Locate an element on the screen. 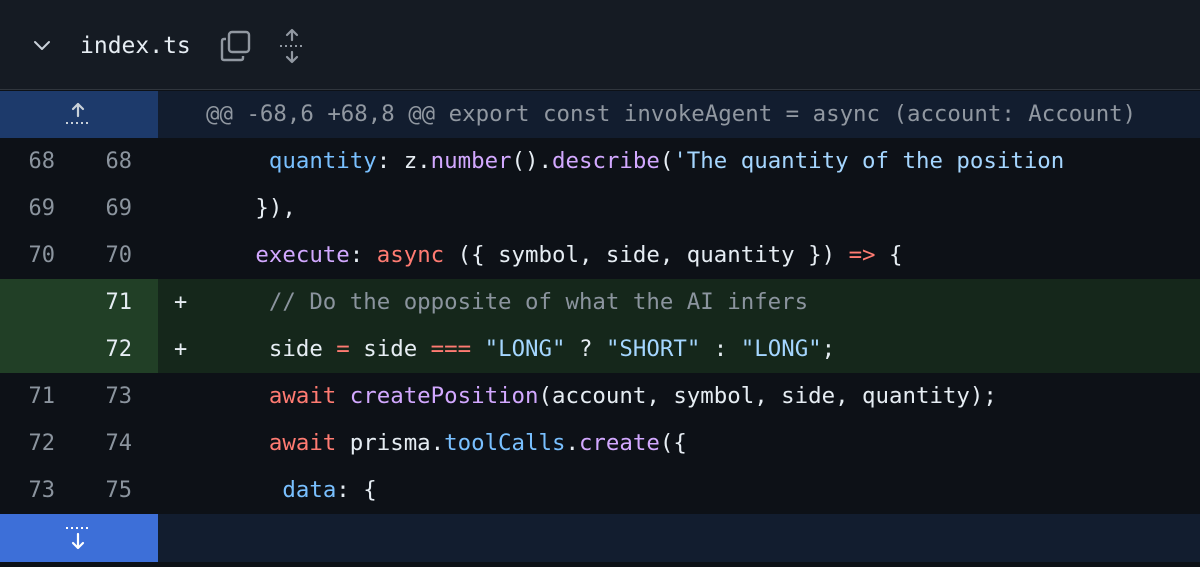 The height and width of the screenshot is (567, 1200). diff-line: 72 74 await prisma.toolCalls.create({ is located at coordinates (600, 443).